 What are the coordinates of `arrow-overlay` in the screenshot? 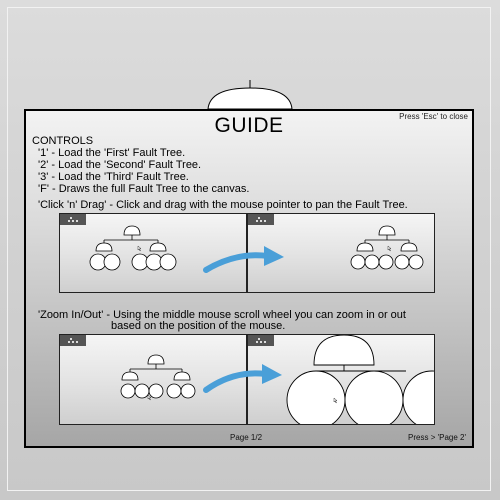 It's located at (243, 319).